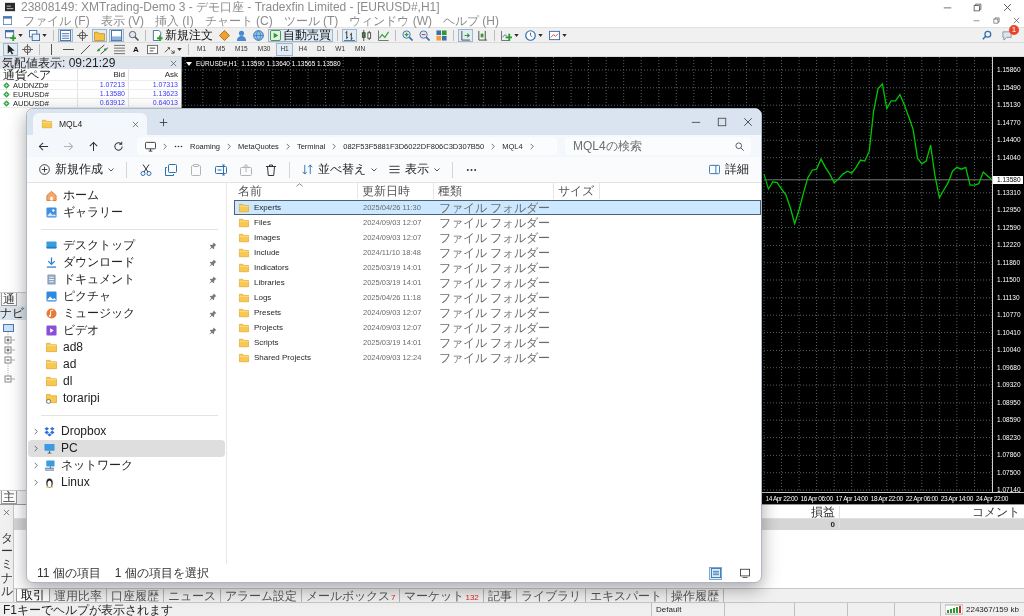 The height and width of the screenshot is (616, 1024). I want to click on trash-icon, so click(270, 169).